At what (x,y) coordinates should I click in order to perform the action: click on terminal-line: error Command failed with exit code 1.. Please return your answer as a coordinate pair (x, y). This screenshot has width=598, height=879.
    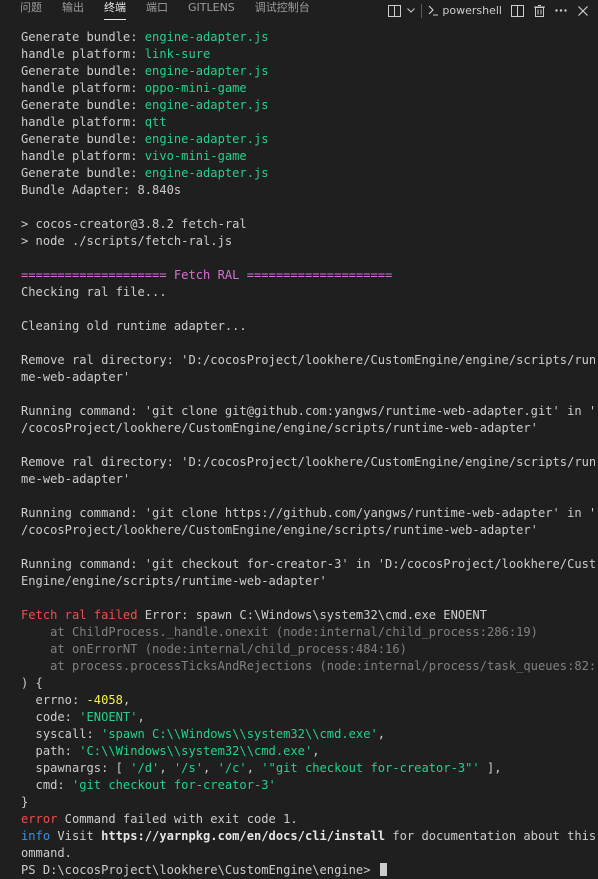
    Looking at the image, I should click on (308, 819).